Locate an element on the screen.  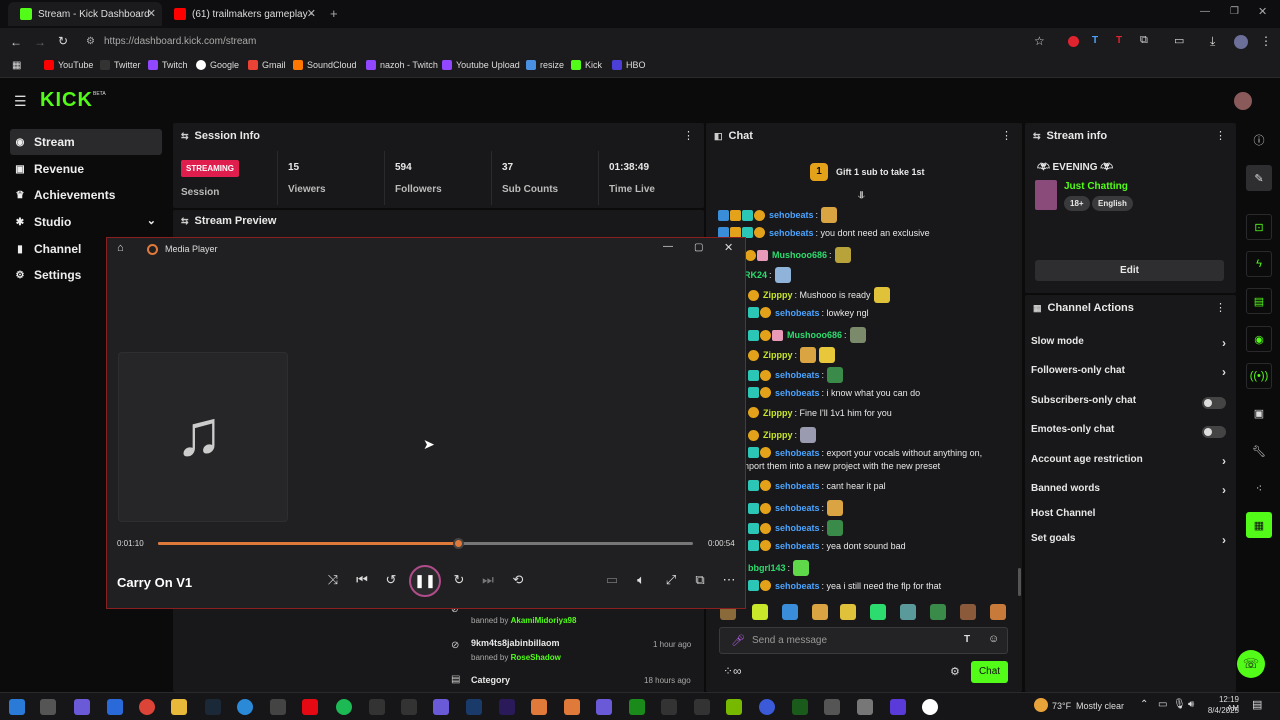
task-view-icon is located at coordinates (48, 707).